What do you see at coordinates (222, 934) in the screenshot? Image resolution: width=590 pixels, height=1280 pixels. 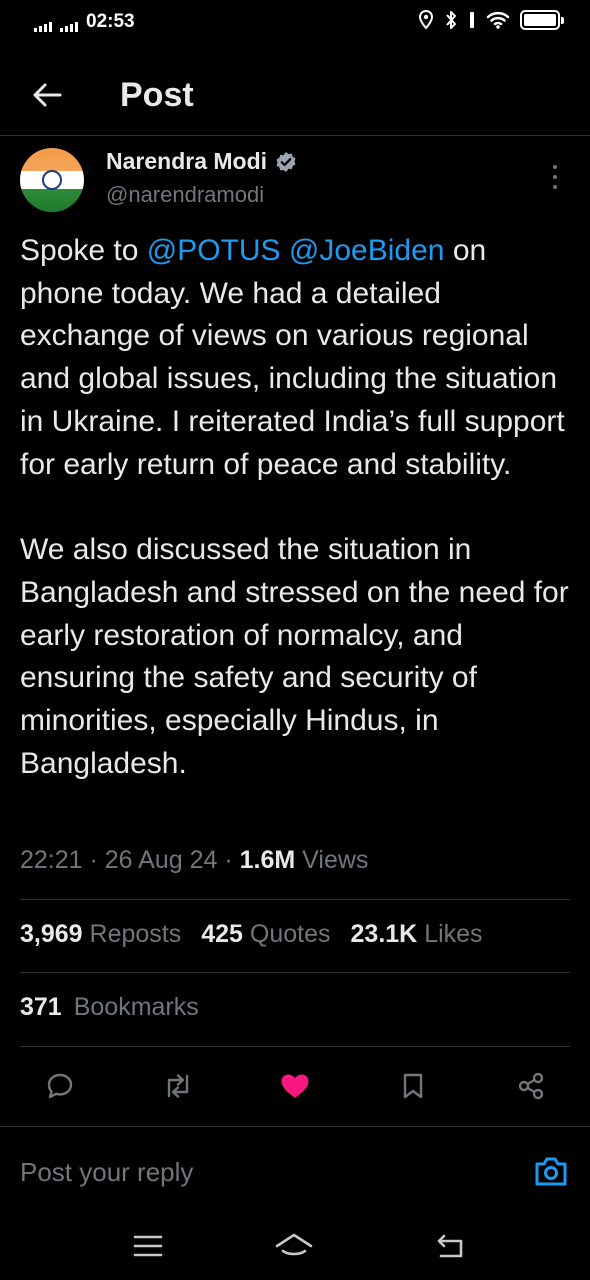 I see `quotes-count: 425` at bounding box center [222, 934].